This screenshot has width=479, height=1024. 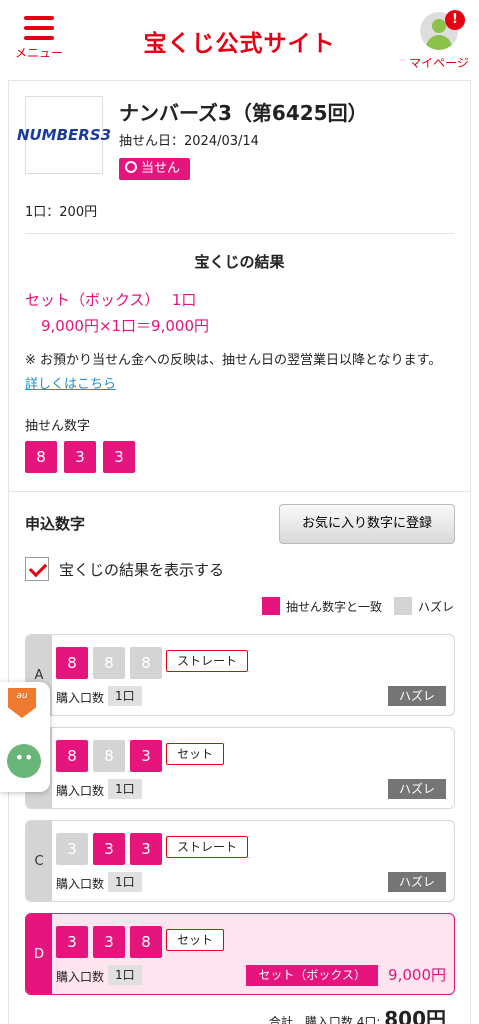 I want to click on legend-match-swatch, so click(x=270, y=606).